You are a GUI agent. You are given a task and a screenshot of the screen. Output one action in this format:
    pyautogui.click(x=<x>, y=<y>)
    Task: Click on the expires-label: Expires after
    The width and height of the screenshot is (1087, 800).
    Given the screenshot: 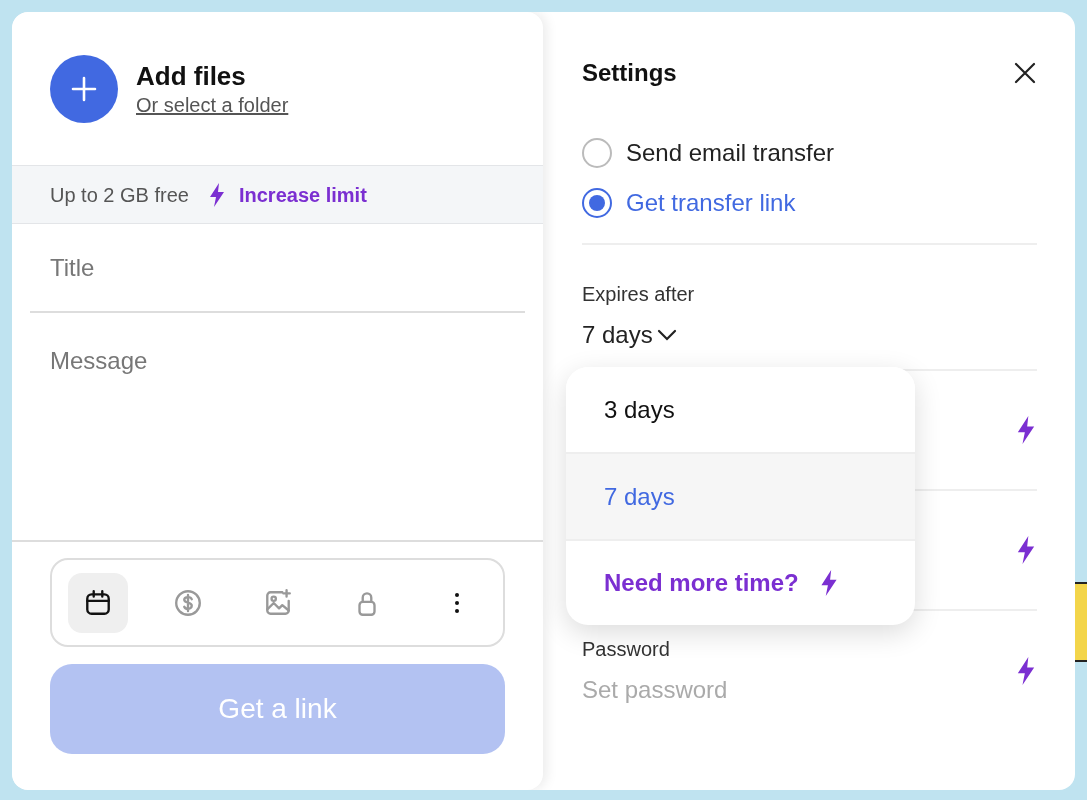 What is the action you would take?
    pyautogui.click(x=638, y=294)
    